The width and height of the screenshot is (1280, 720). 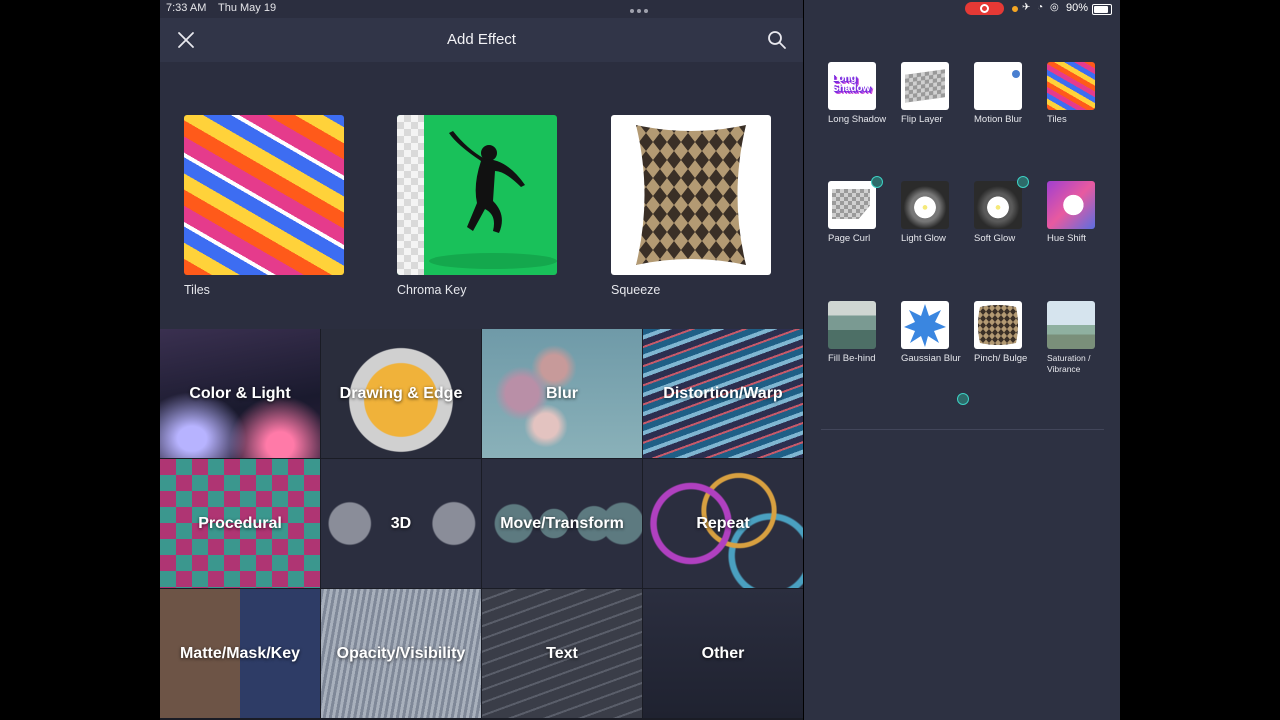 What do you see at coordinates (1077, 93) in the screenshot?
I see `effect-tiles: Tiles` at bounding box center [1077, 93].